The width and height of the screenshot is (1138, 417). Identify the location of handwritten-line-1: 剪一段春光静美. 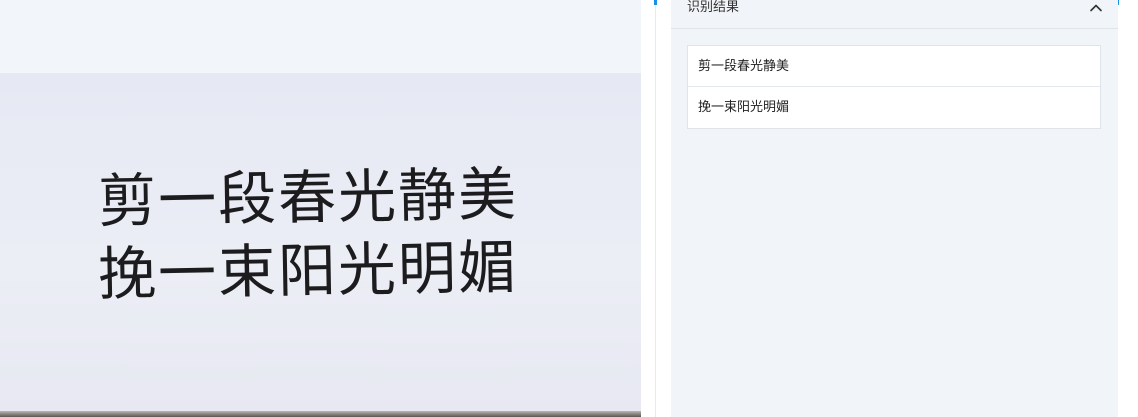
(308, 197).